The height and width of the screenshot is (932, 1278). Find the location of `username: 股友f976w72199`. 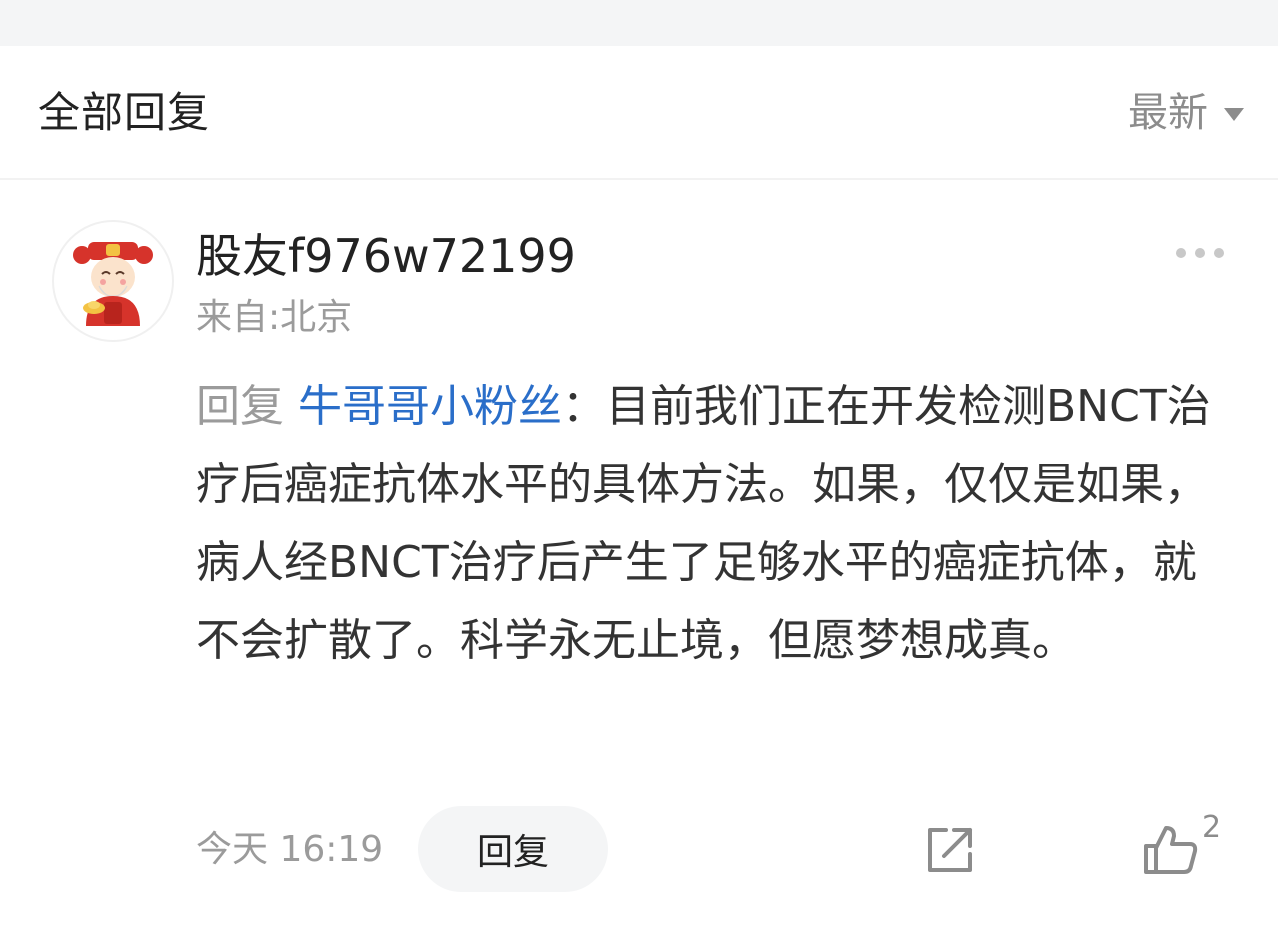

username: 股友f976w72199 is located at coordinates (386, 256).